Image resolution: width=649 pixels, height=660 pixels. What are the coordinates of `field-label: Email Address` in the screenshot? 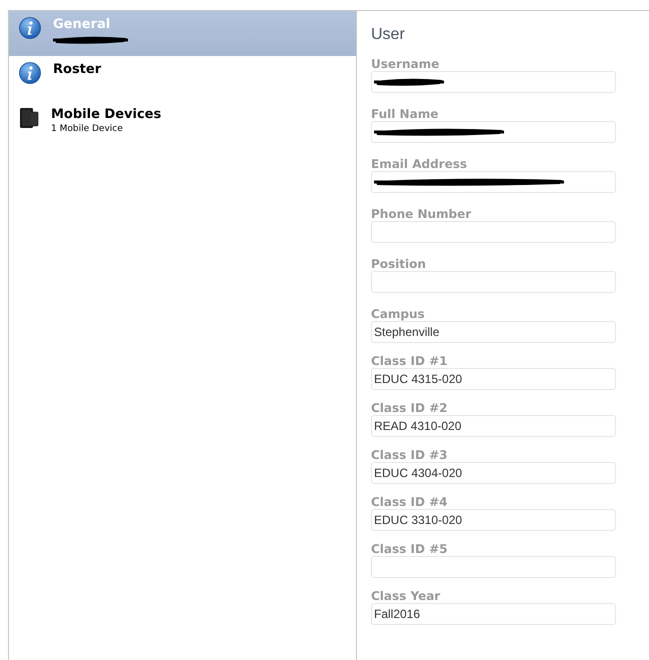 It's located at (419, 164).